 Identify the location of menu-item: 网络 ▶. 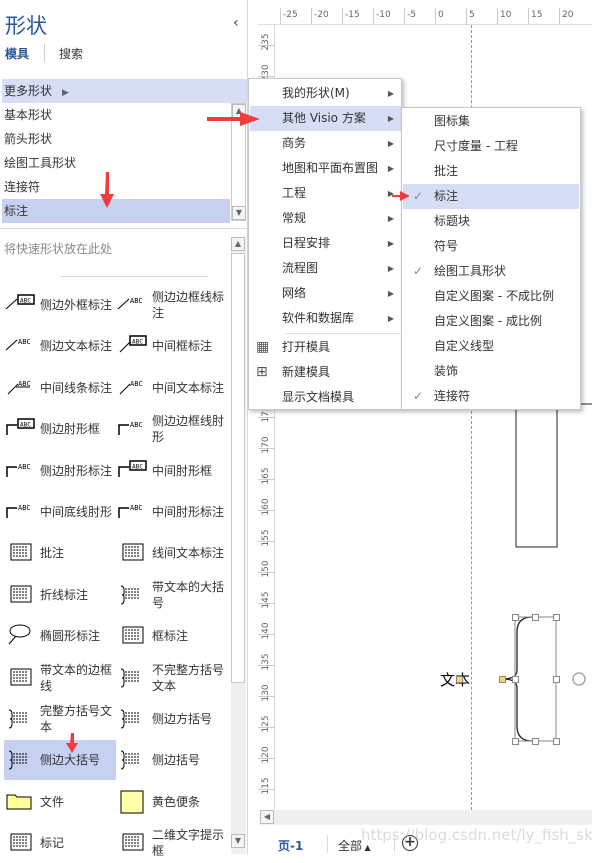
(326, 293).